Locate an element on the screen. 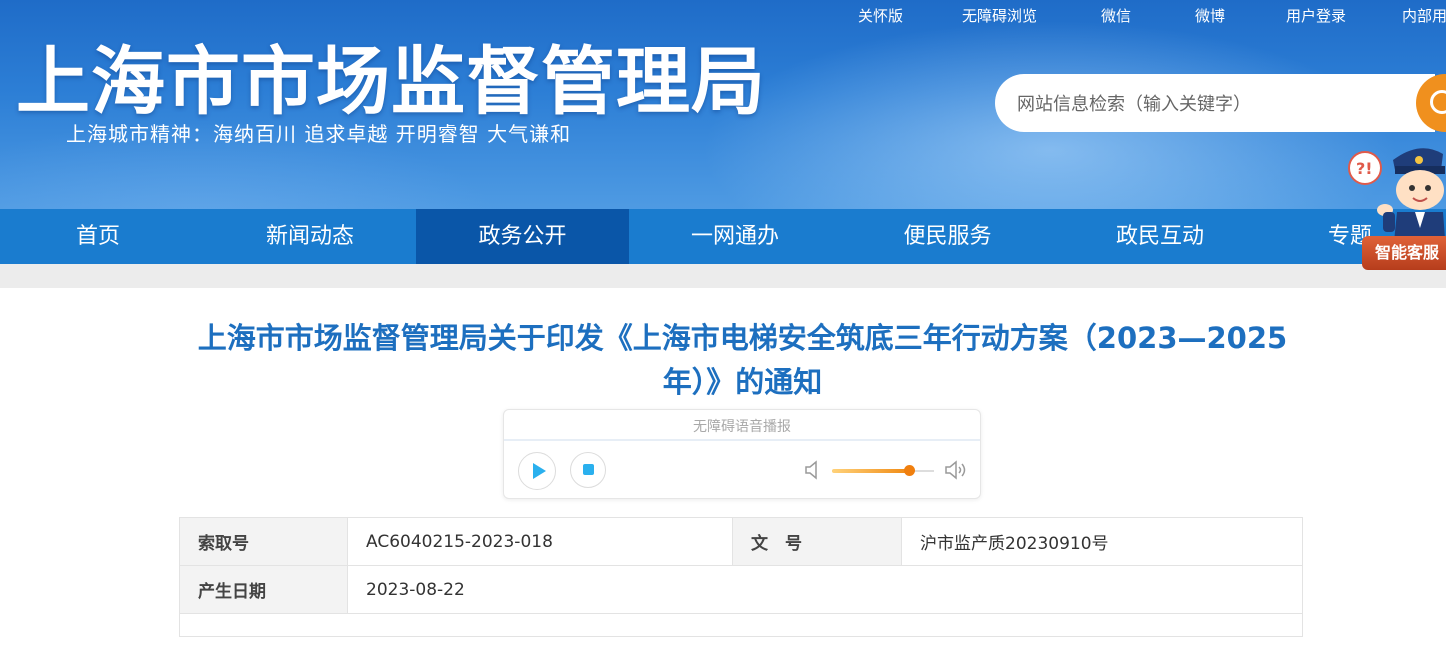 The width and height of the screenshot is (1446, 648). doc-number-value: 沪市监产质20230910号 is located at coordinates (1102, 541).